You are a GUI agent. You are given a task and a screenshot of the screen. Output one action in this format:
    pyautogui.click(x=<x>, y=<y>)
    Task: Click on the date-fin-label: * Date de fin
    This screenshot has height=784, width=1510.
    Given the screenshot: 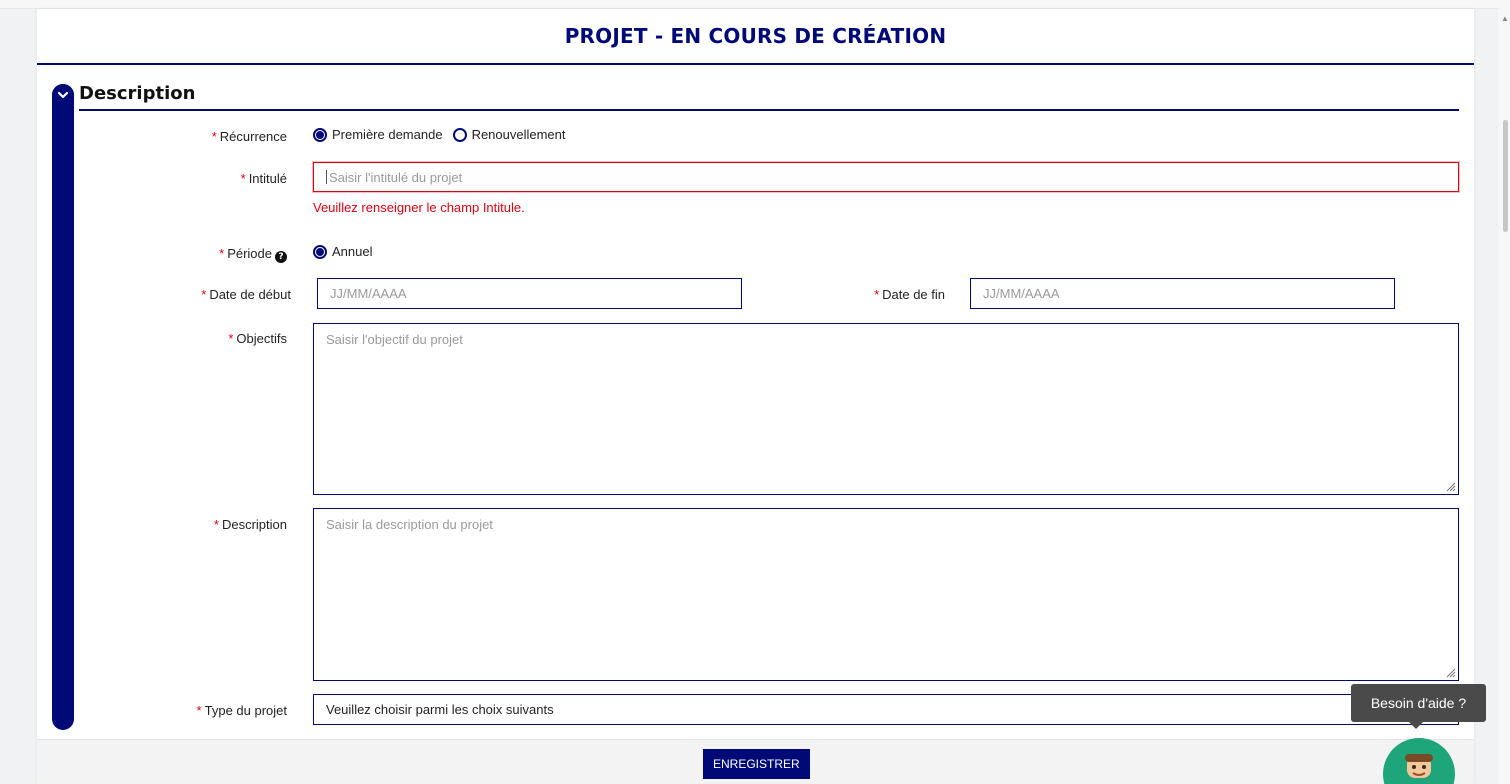 What is the action you would take?
    pyautogui.click(x=901, y=294)
    